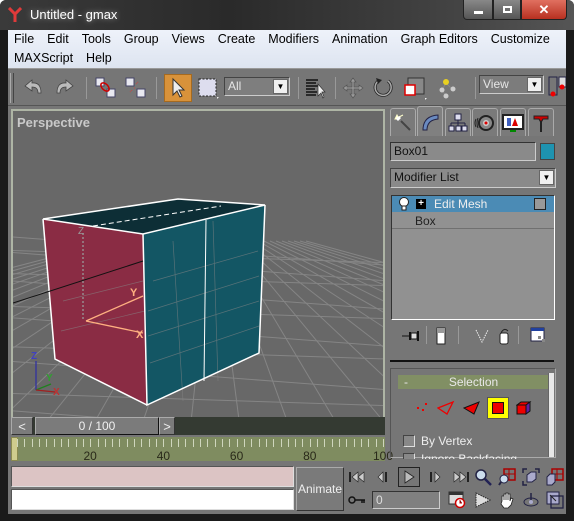 This screenshot has height=521, width=574. Describe the element at coordinates (547, 151) in the screenshot. I see `object-color-swatch` at that location.